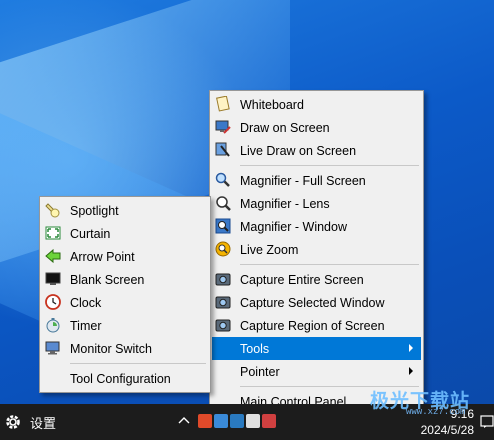 This screenshot has width=494, height=440. Describe the element at coordinates (316, 371) in the screenshot. I see `menu-item-pointer: Pointer` at that location.